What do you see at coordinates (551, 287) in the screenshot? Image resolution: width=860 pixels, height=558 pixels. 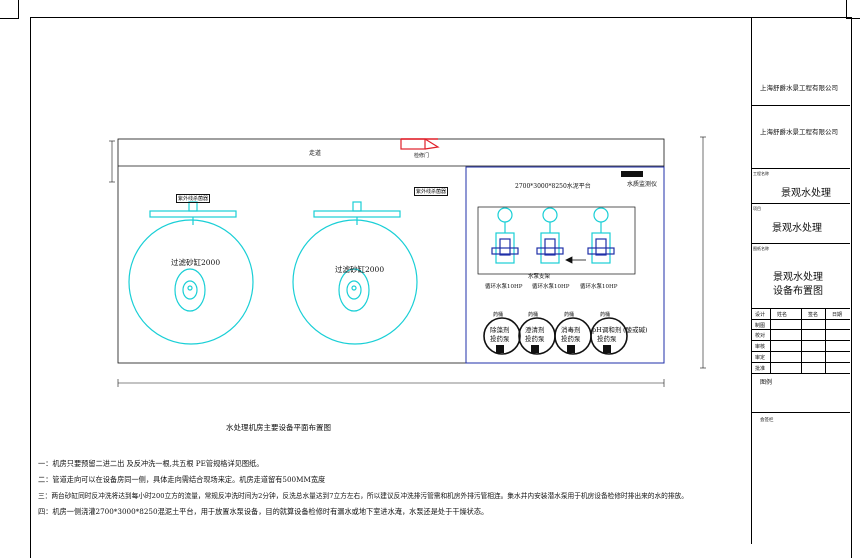 I see `pump-label-2: 循环水泵10HP` at bounding box center [551, 287].